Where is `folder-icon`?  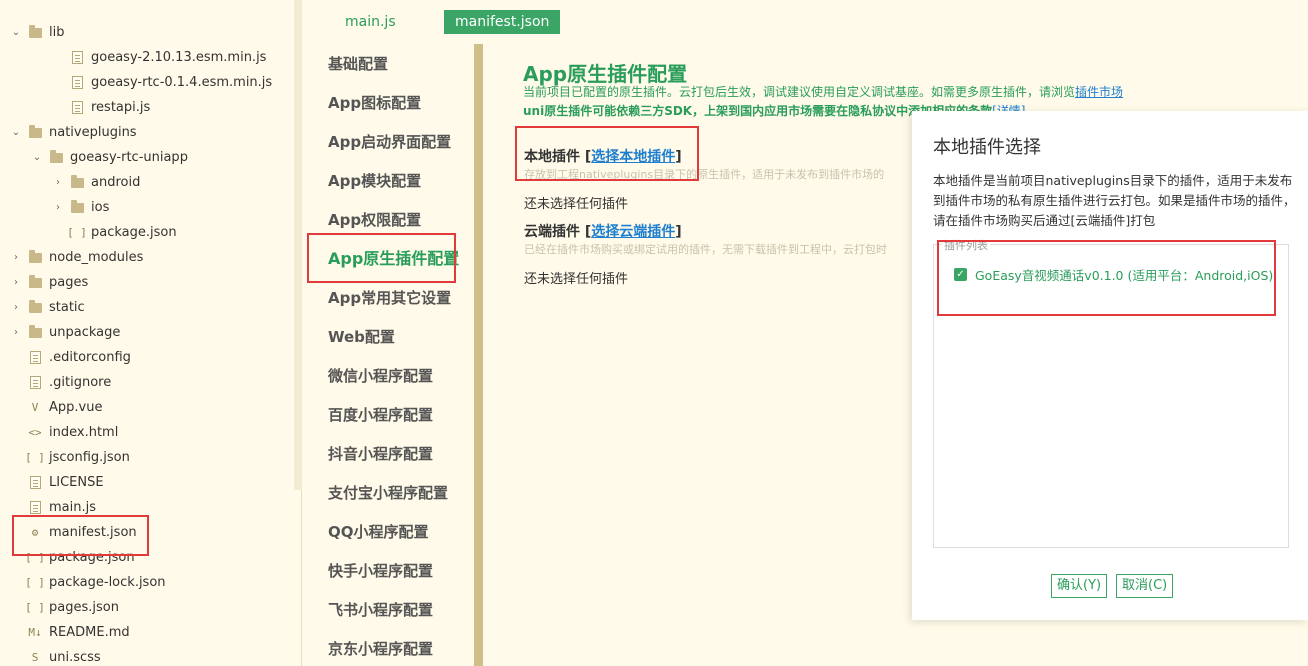
folder-icon is located at coordinates (77, 182).